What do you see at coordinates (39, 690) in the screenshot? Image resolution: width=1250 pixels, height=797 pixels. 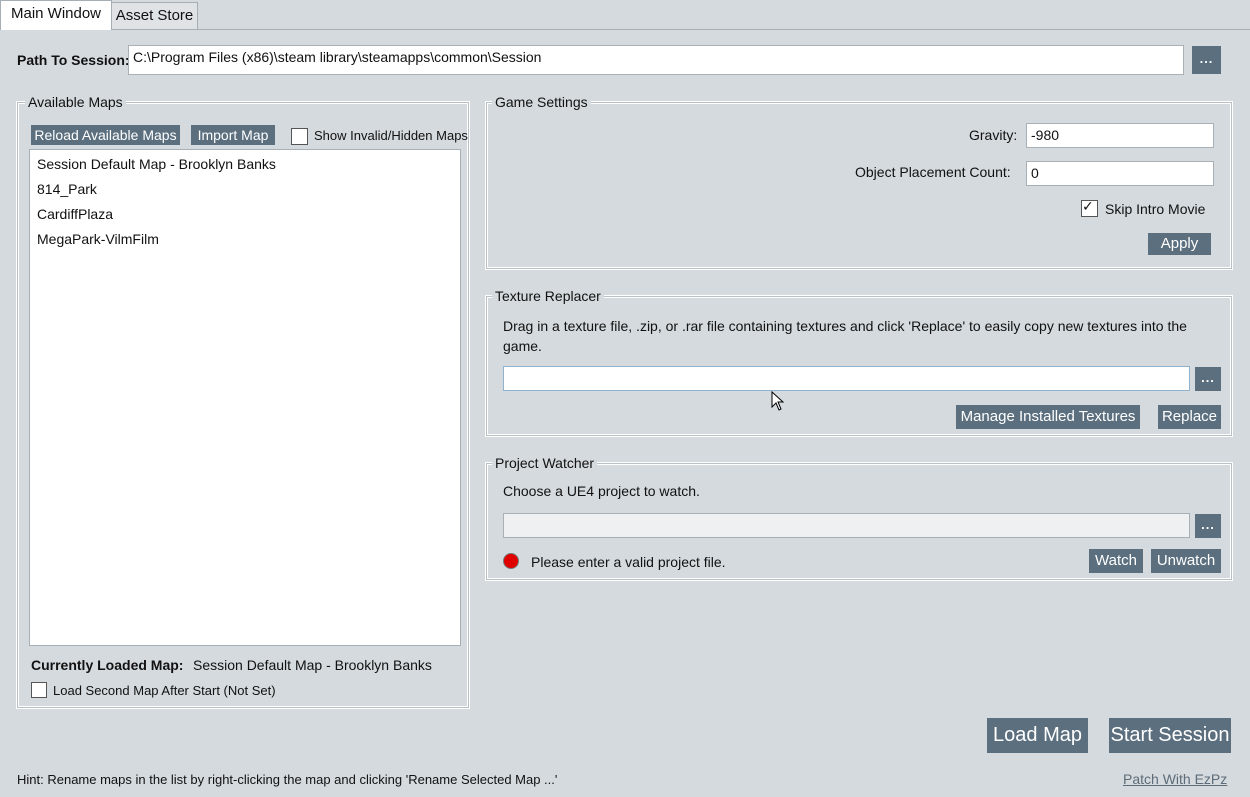 I see `load-second-map-checkbox` at bounding box center [39, 690].